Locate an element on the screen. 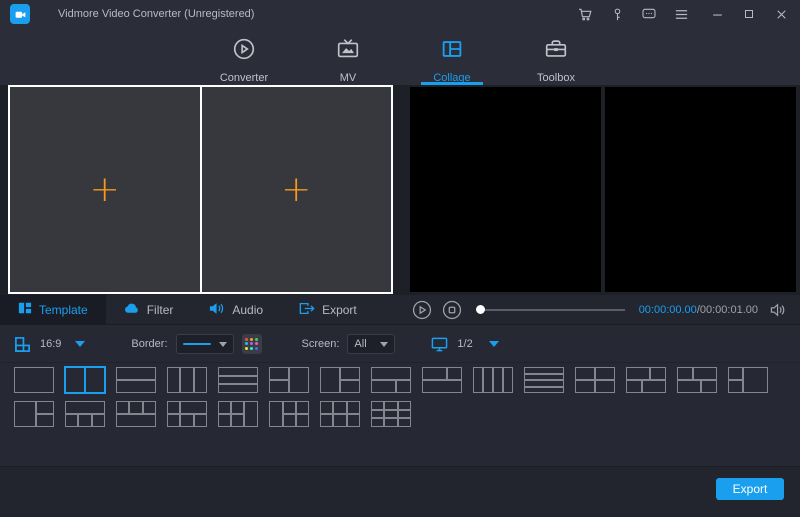 This screenshot has width=800, height=517. tab-converter: Converter is located at coordinates (244, 56).